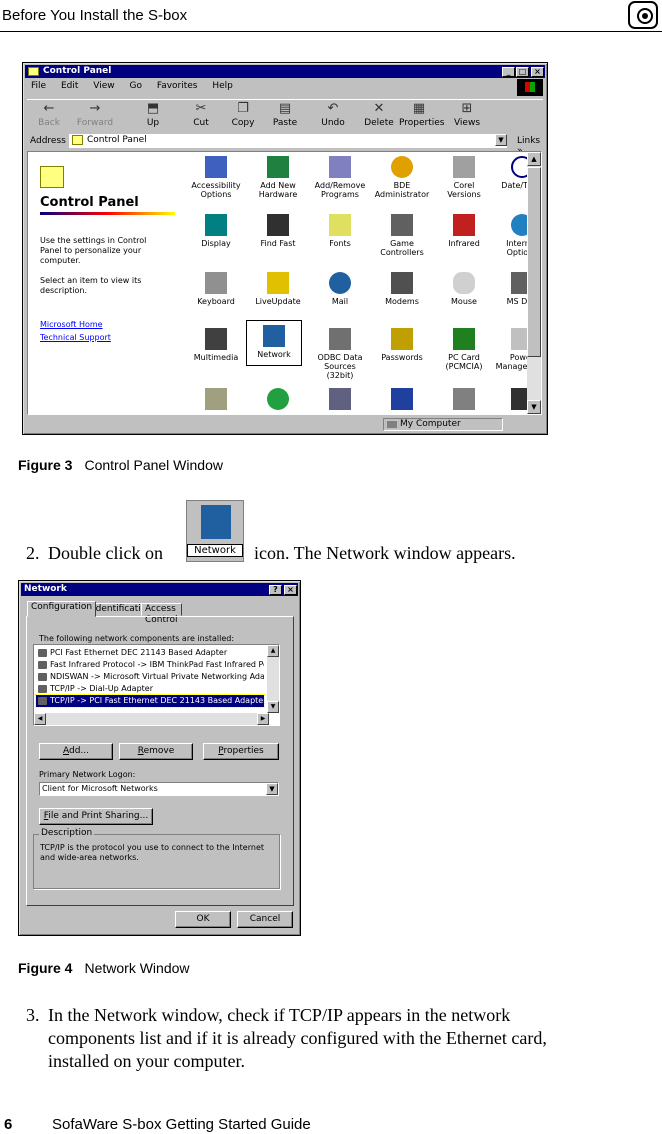  Describe the element at coordinates (402, 167) in the screenshot. I see `bde-icon` at that location.